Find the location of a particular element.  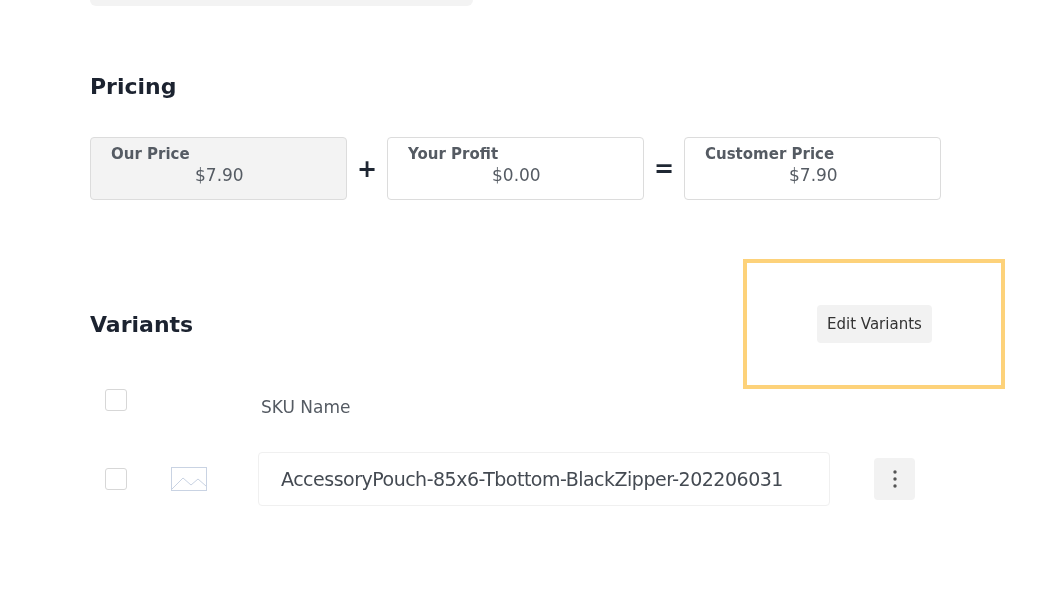

field-label: Your Profit is located at coordinates (454, 154).